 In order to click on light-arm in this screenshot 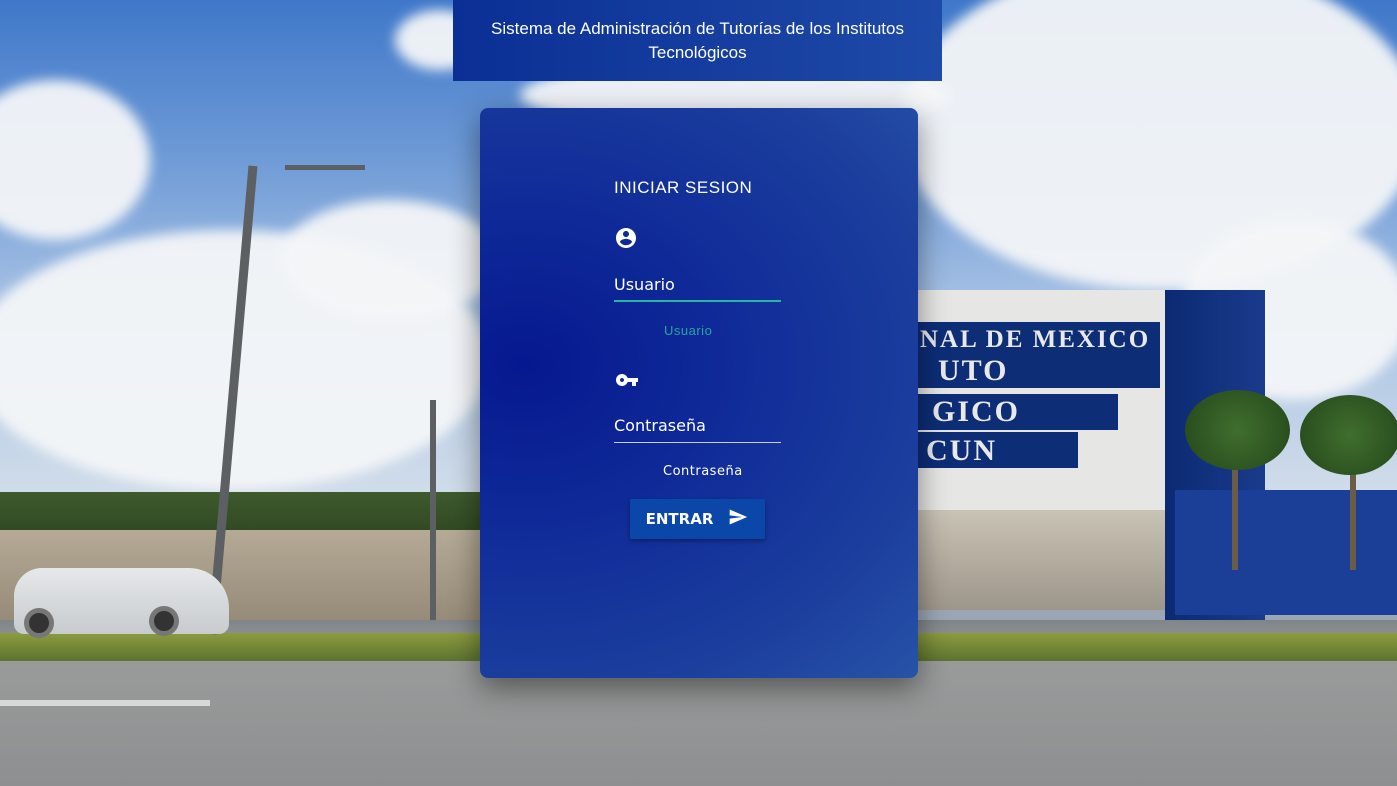, I will do `click(325, 167)`.